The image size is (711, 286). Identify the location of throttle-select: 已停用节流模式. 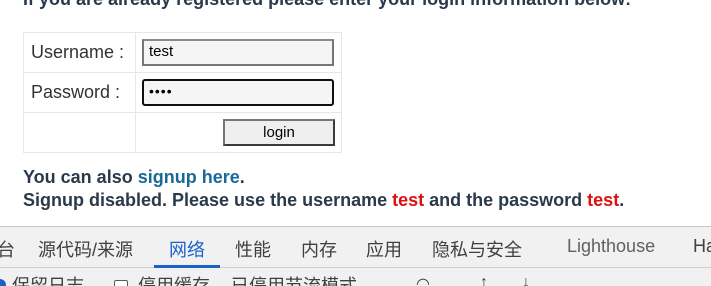
(294, 279).